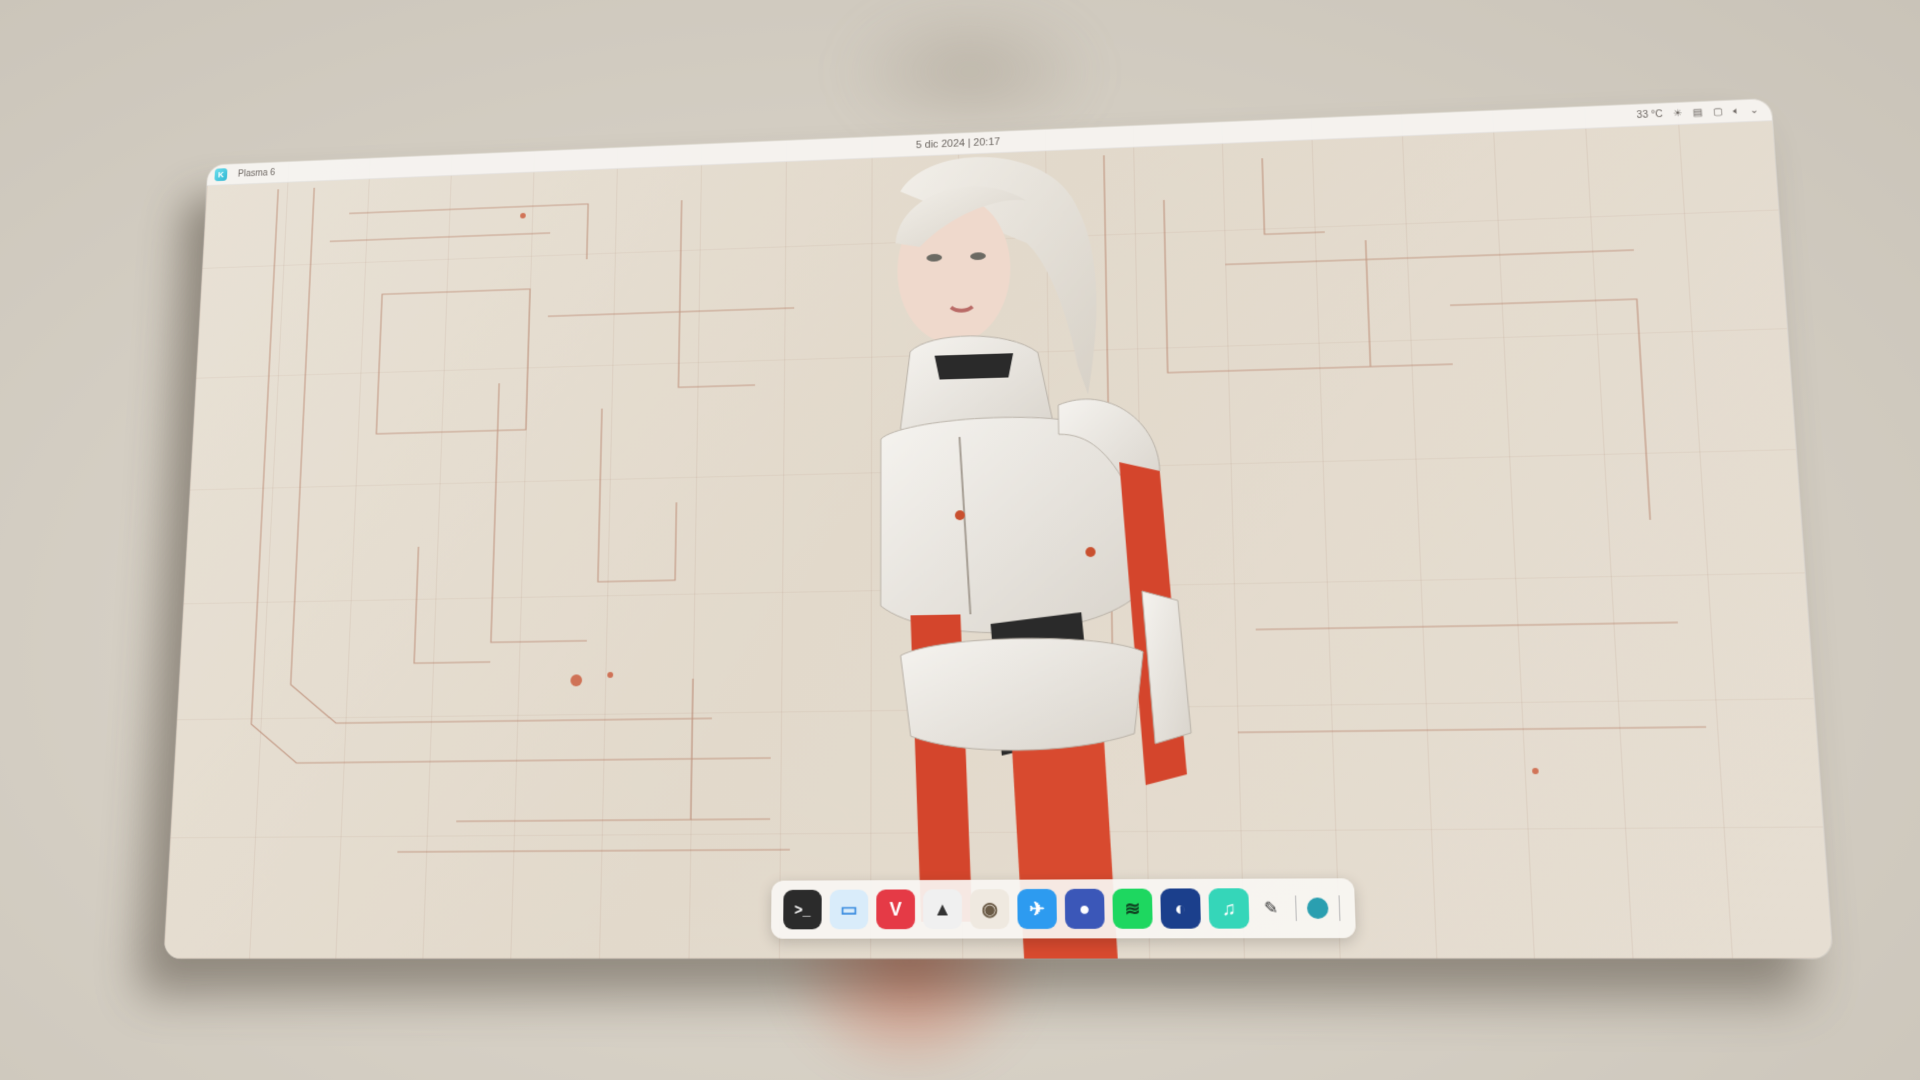 The height and width of the screenshot is (1080, 1920). I want to click on steam-icon: ◐, so click(1180, 908).